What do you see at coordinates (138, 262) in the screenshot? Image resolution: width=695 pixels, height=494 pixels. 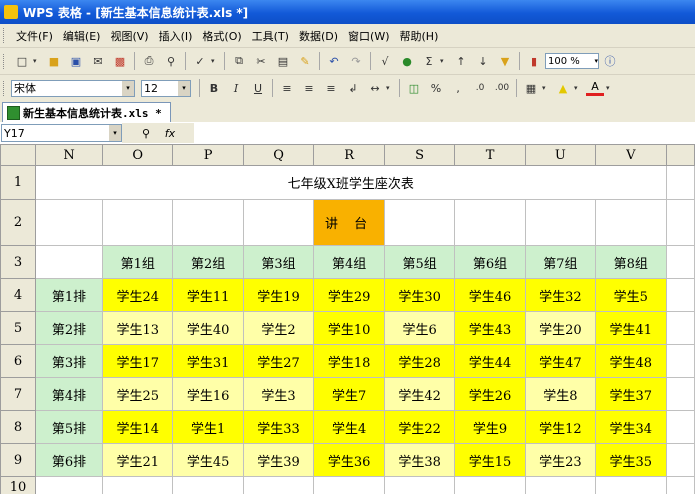 I see `group-header-cell: 第1组` at bounding box center [138, 262].